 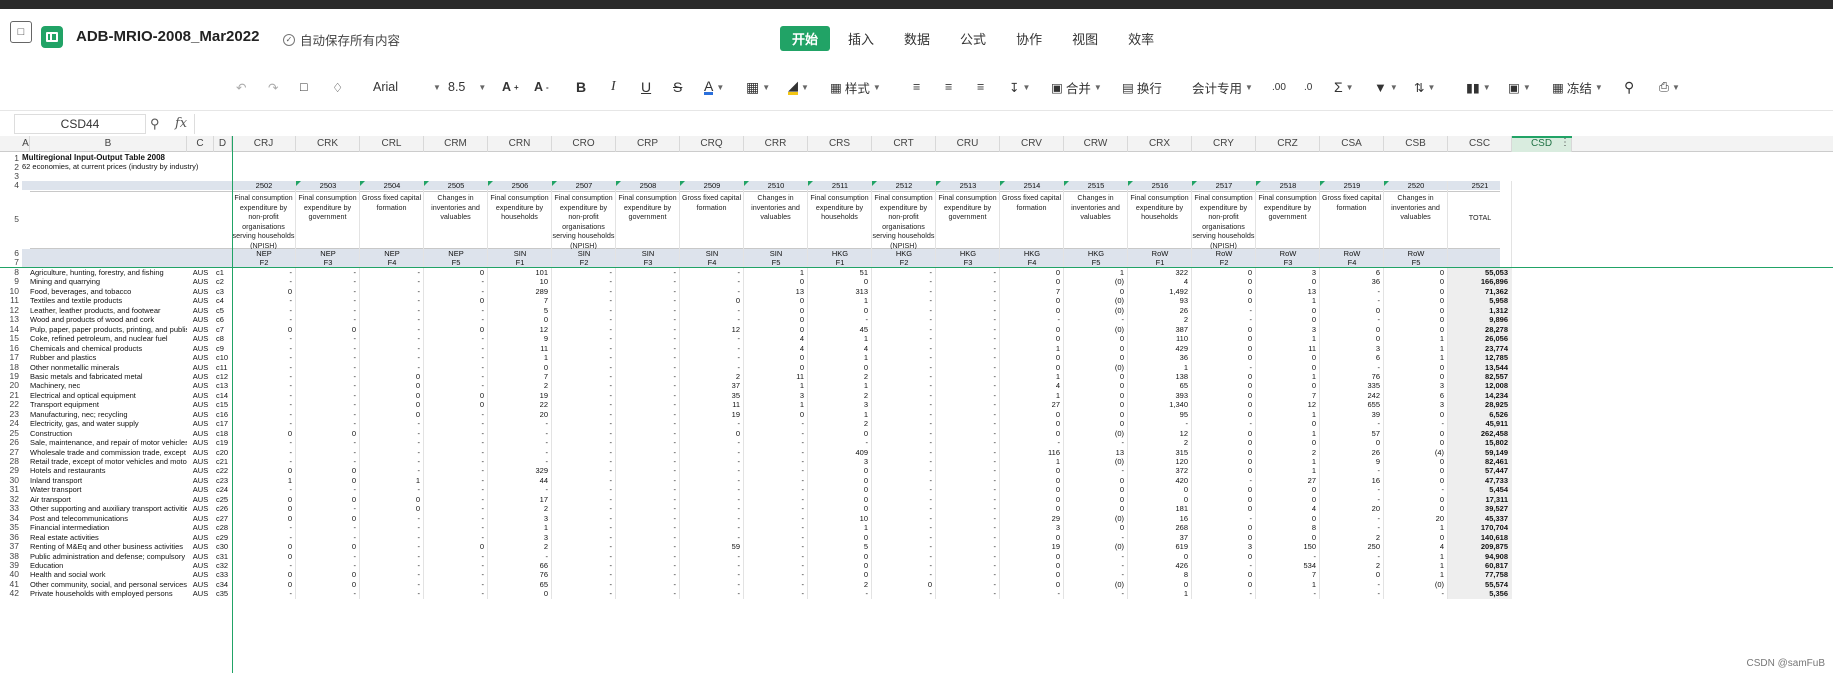 I want to click on value-cell: 19, so click(x=711, y=414).